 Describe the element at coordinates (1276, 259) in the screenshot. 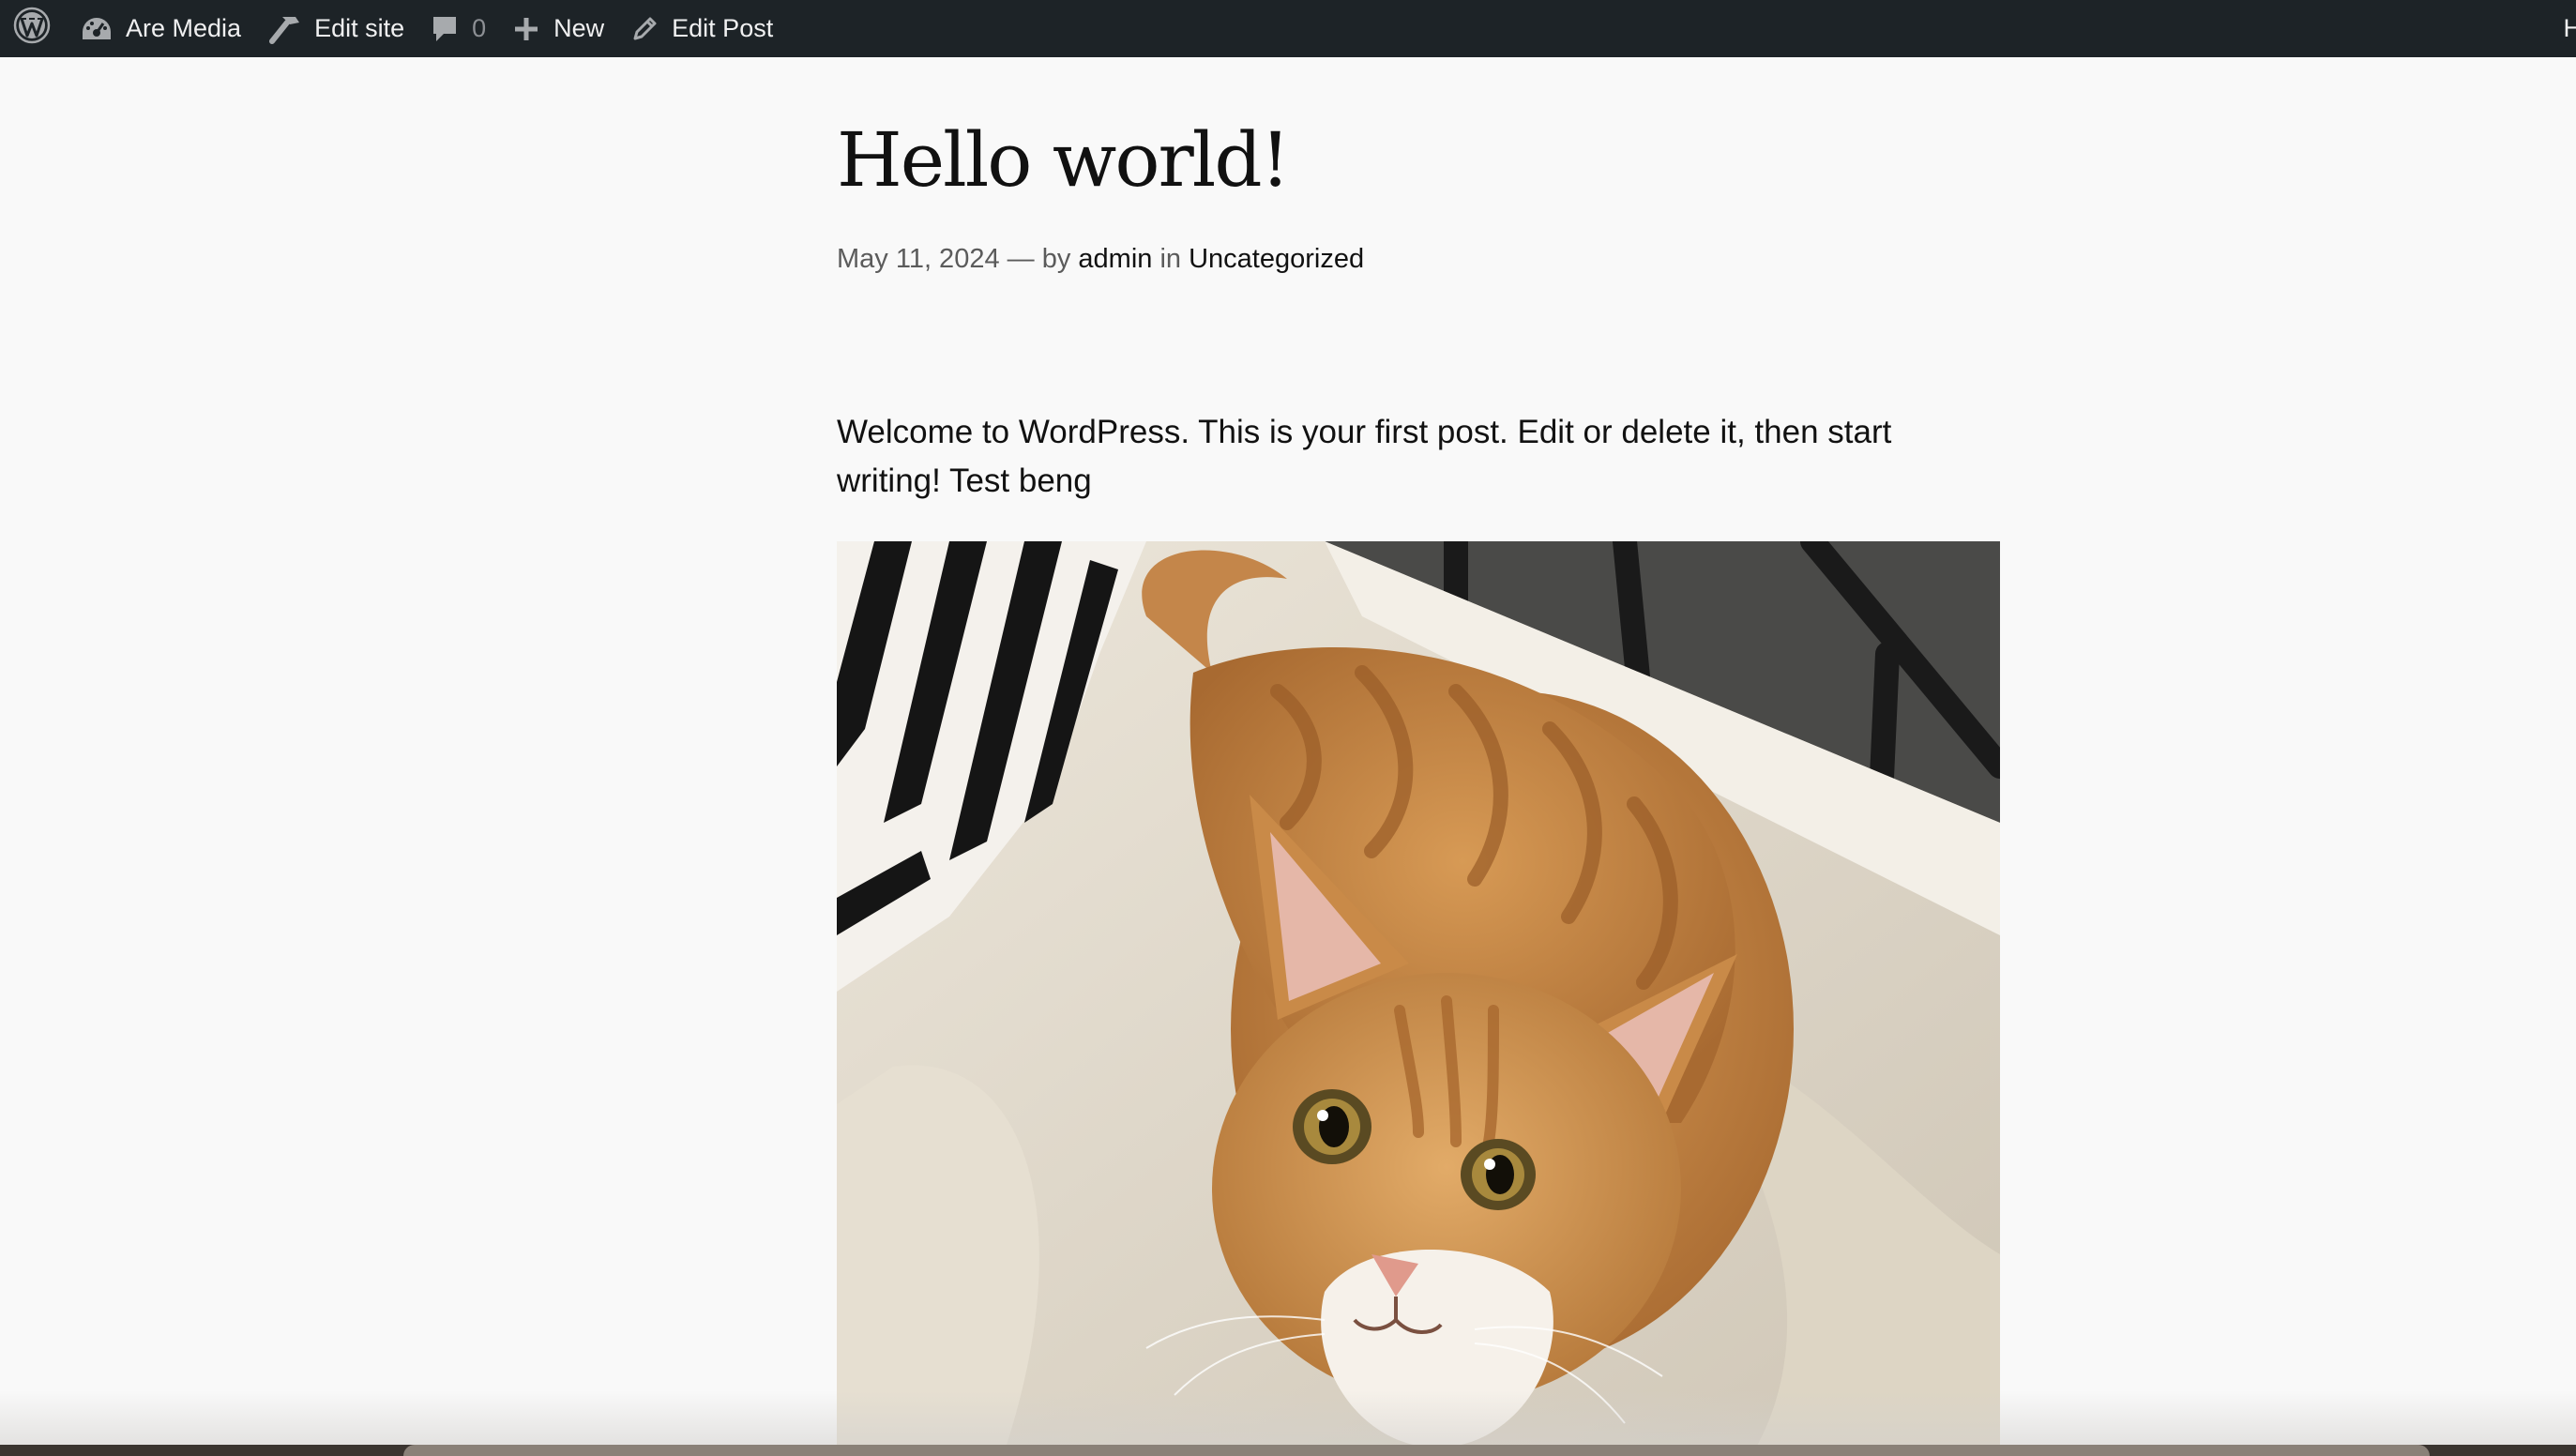

I see `post-category-link: Uncategorized` at that location.